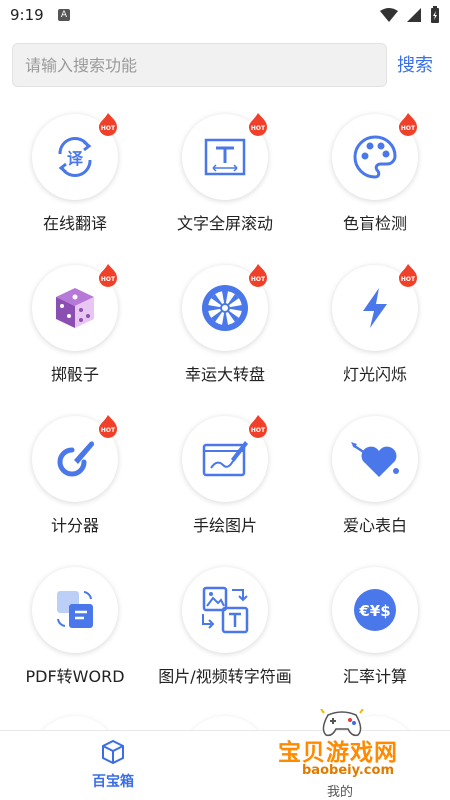  I want to click on palette-icon, so click(375, 157).